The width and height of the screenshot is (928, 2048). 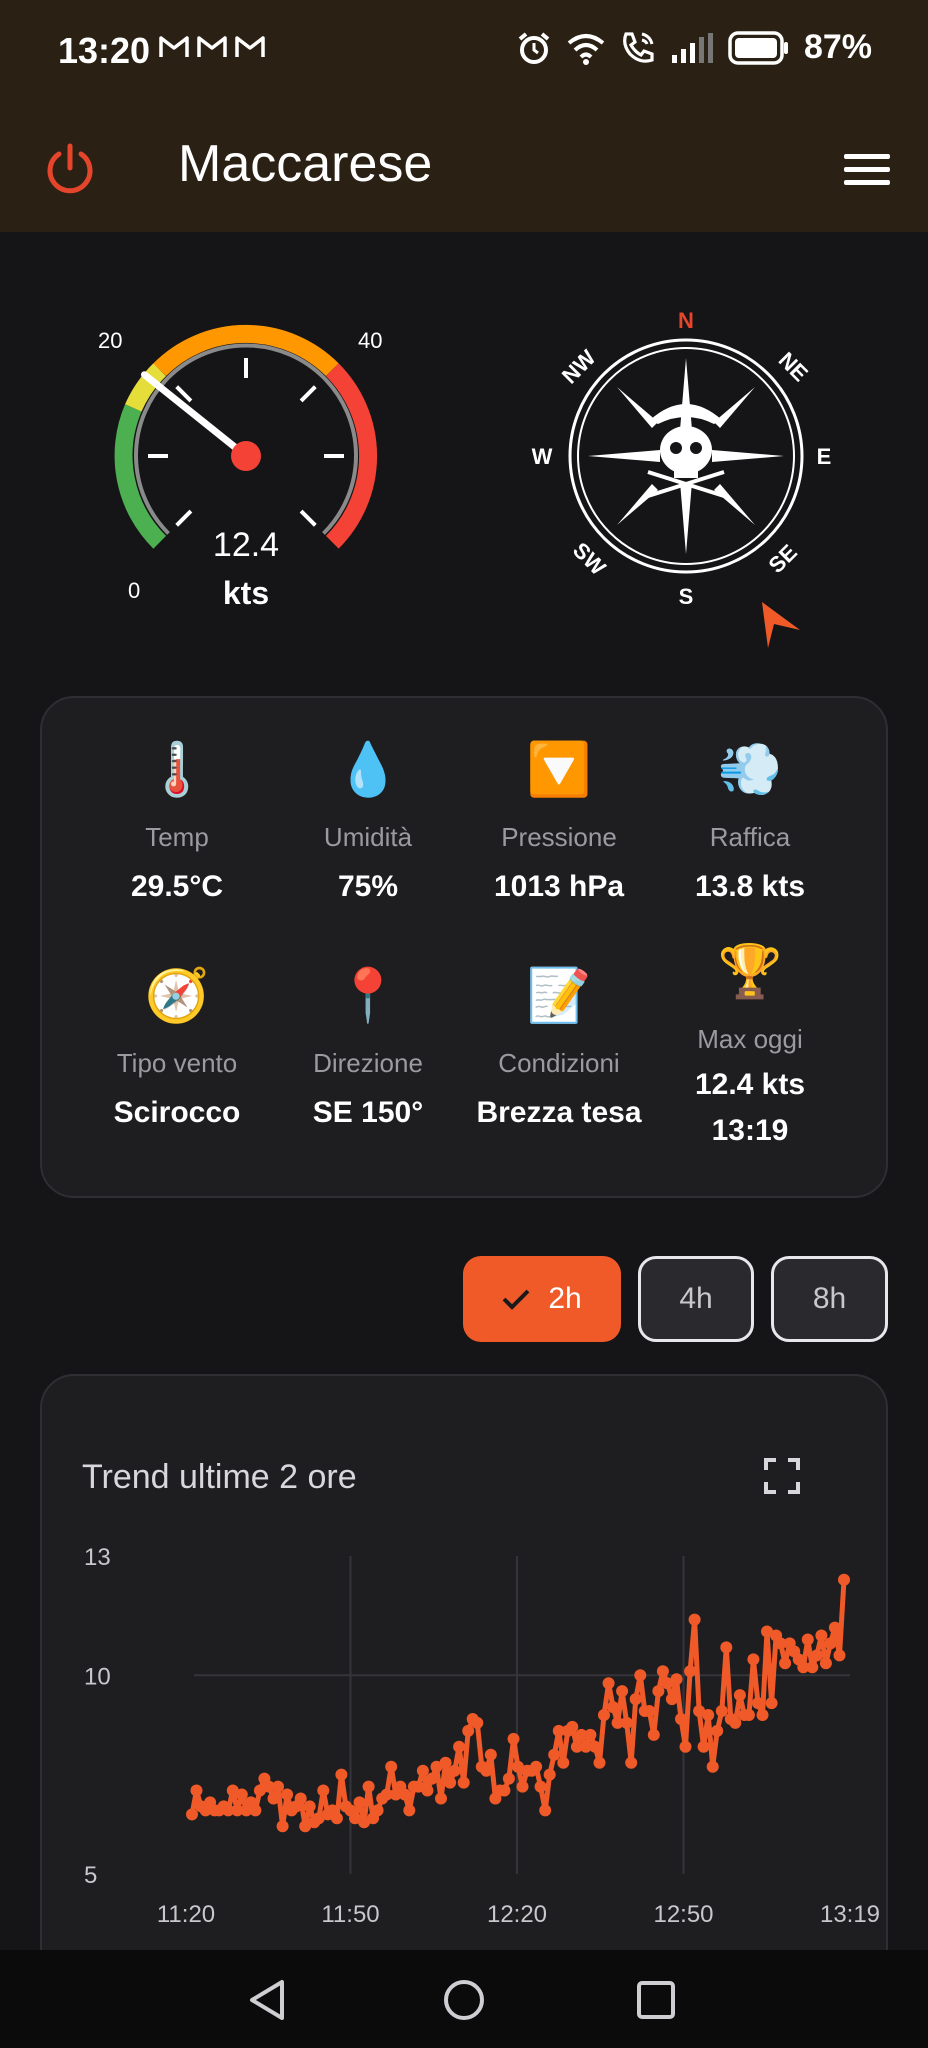 What do you see at coordinates (104, 50) in the screenshot?
I see `status-time: 13:20` at bounding box center [104, 50].